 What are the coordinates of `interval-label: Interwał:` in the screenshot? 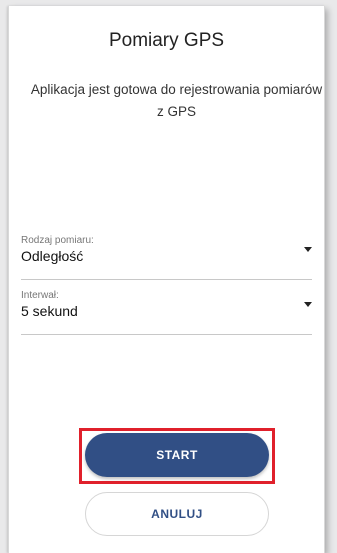 It's located at (40, 295).